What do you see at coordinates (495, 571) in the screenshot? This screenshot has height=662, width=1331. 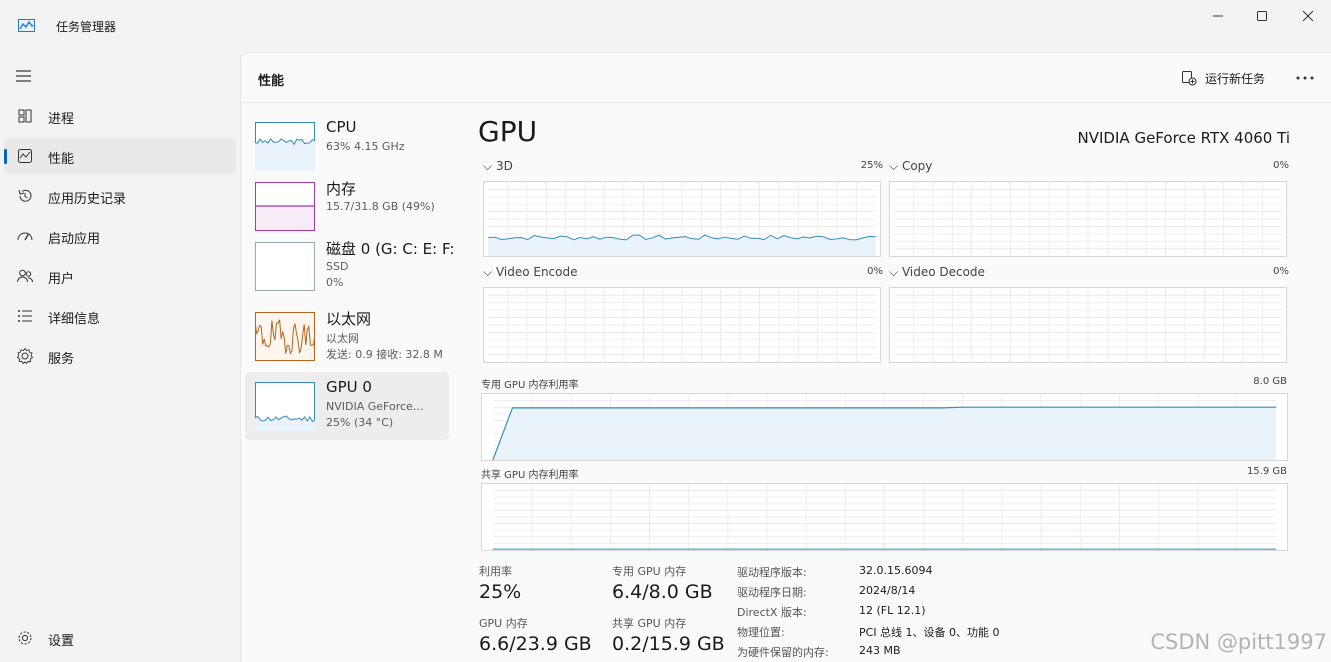 I see `utilization-label: 利用率` at bounding box center [495, 571].